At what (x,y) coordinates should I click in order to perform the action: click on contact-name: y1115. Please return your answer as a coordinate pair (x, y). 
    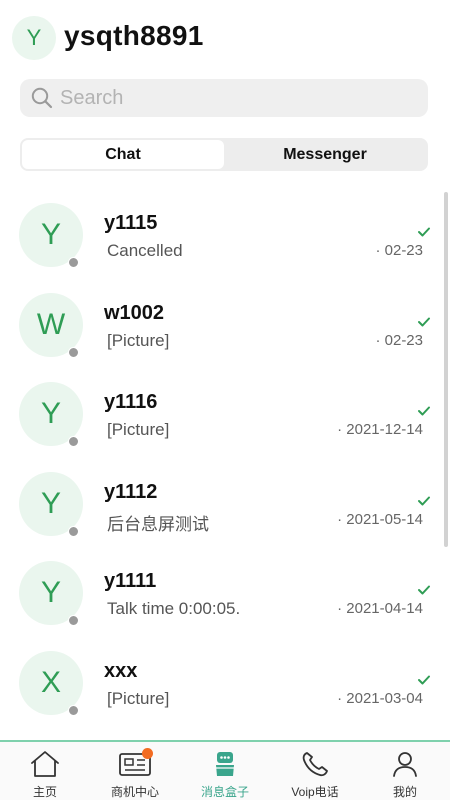
    Looking at the image, I should click on (131, 223).